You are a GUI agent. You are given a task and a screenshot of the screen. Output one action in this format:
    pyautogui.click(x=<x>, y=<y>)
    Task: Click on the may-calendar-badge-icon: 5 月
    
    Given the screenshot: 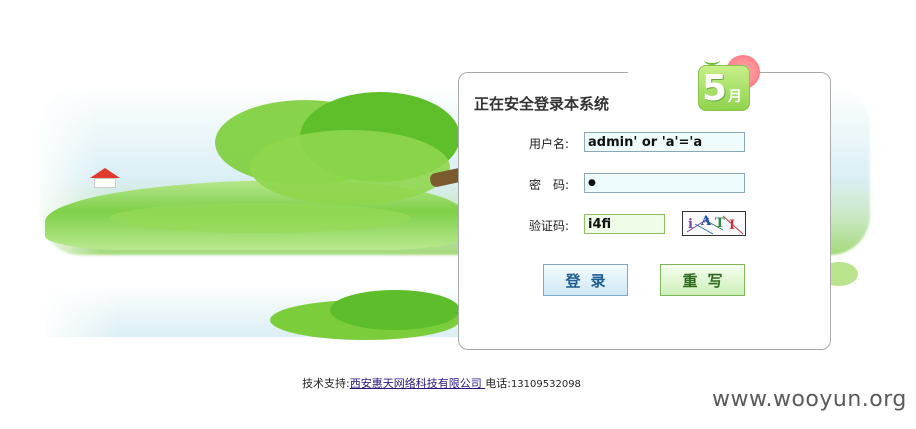 What is the action you would take?
    pyautogui.click(x=731, y=86)
    